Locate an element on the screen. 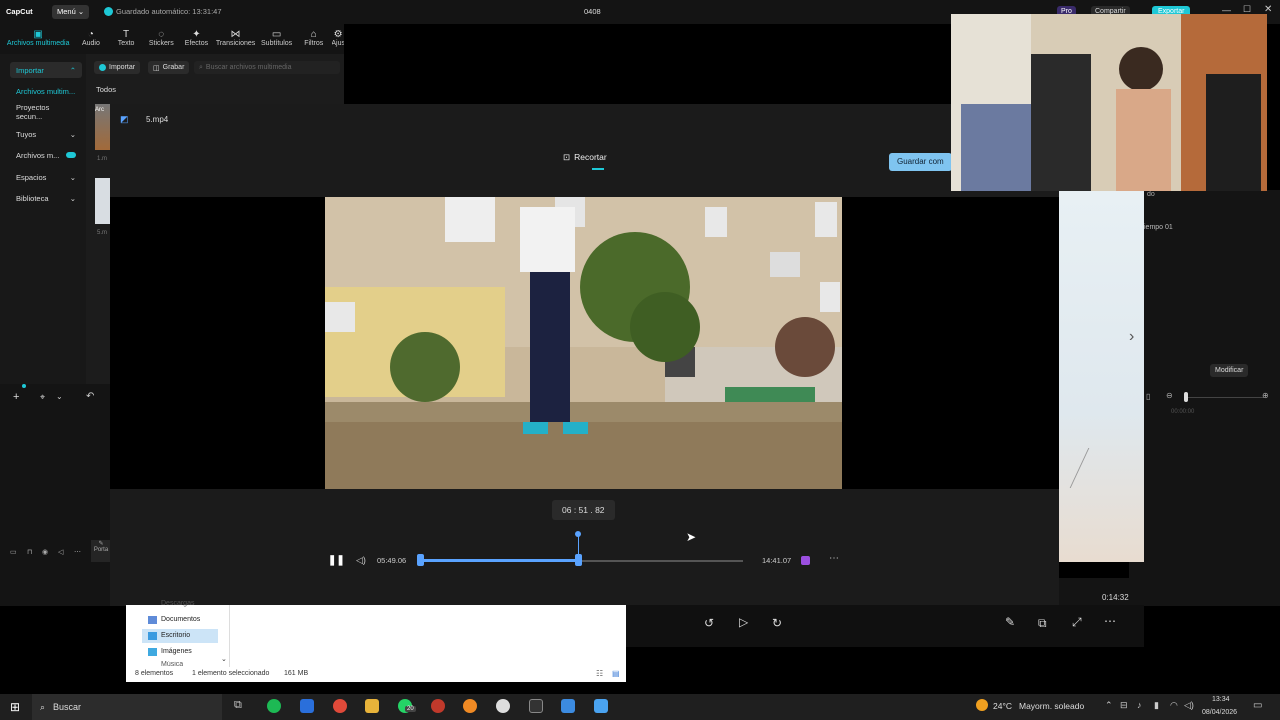  filter-all-tab: Todos is located at coordinates (106, 89).